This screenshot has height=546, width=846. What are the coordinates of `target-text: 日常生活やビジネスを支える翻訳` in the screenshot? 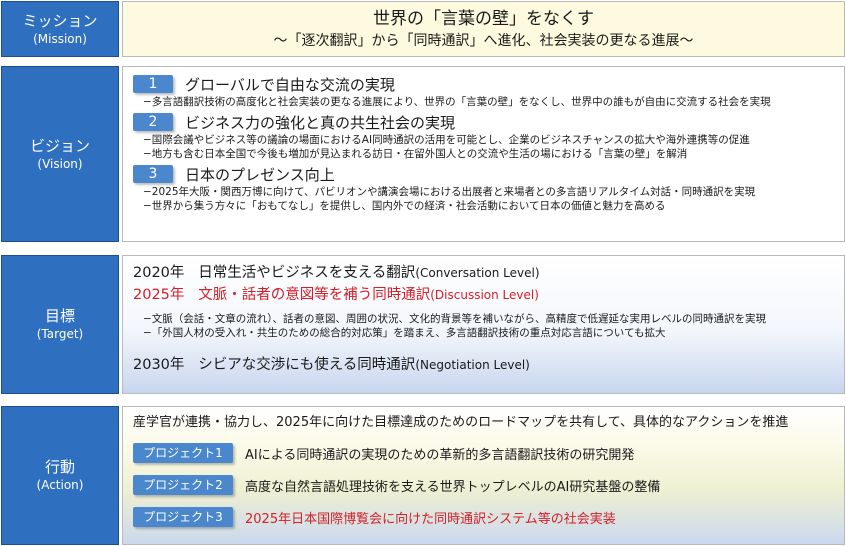 It's located at (307, 273).